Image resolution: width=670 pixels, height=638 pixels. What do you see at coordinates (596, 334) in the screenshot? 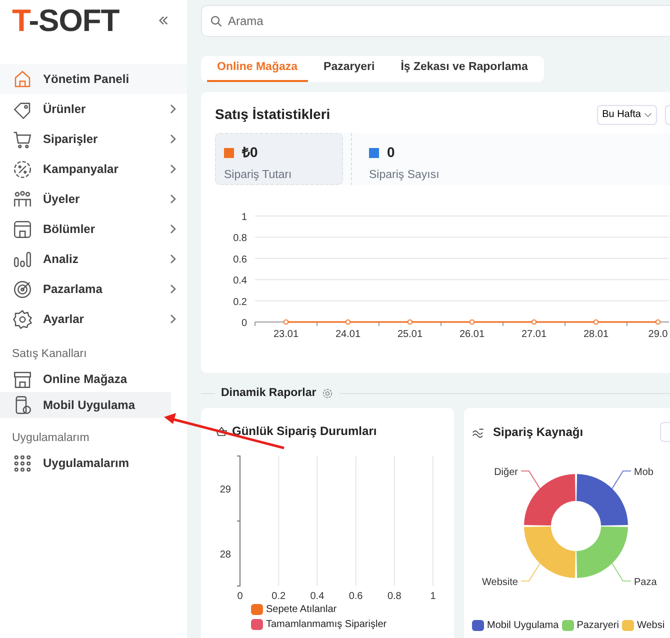
I see `axis-tick-label: 28.01` at bounding box center [596, 334].